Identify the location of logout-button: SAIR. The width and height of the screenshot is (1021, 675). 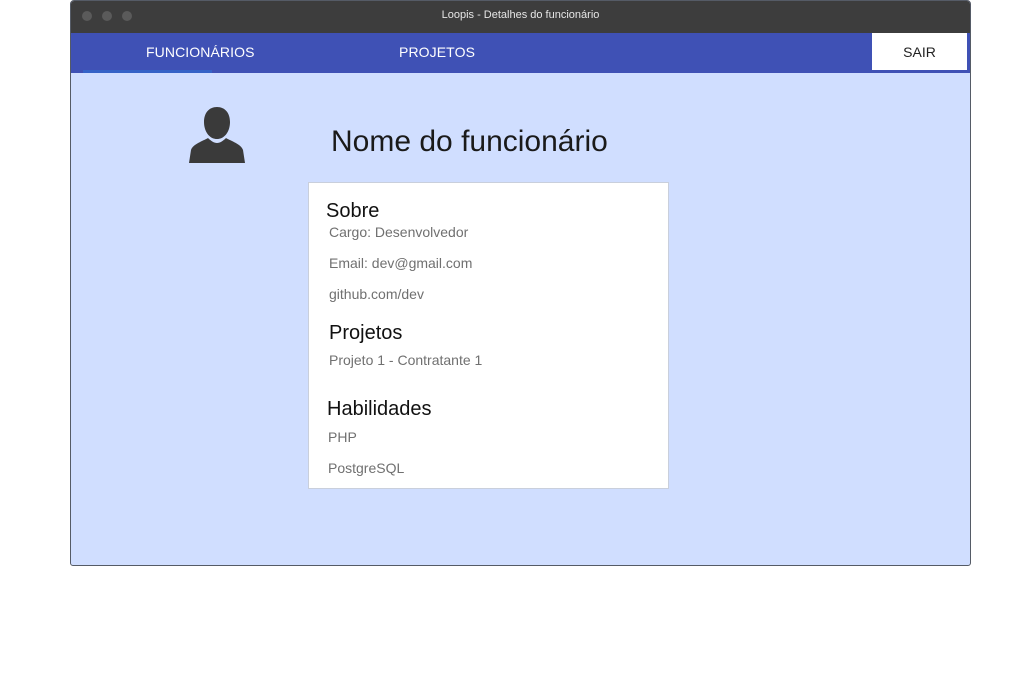
(919, 51).